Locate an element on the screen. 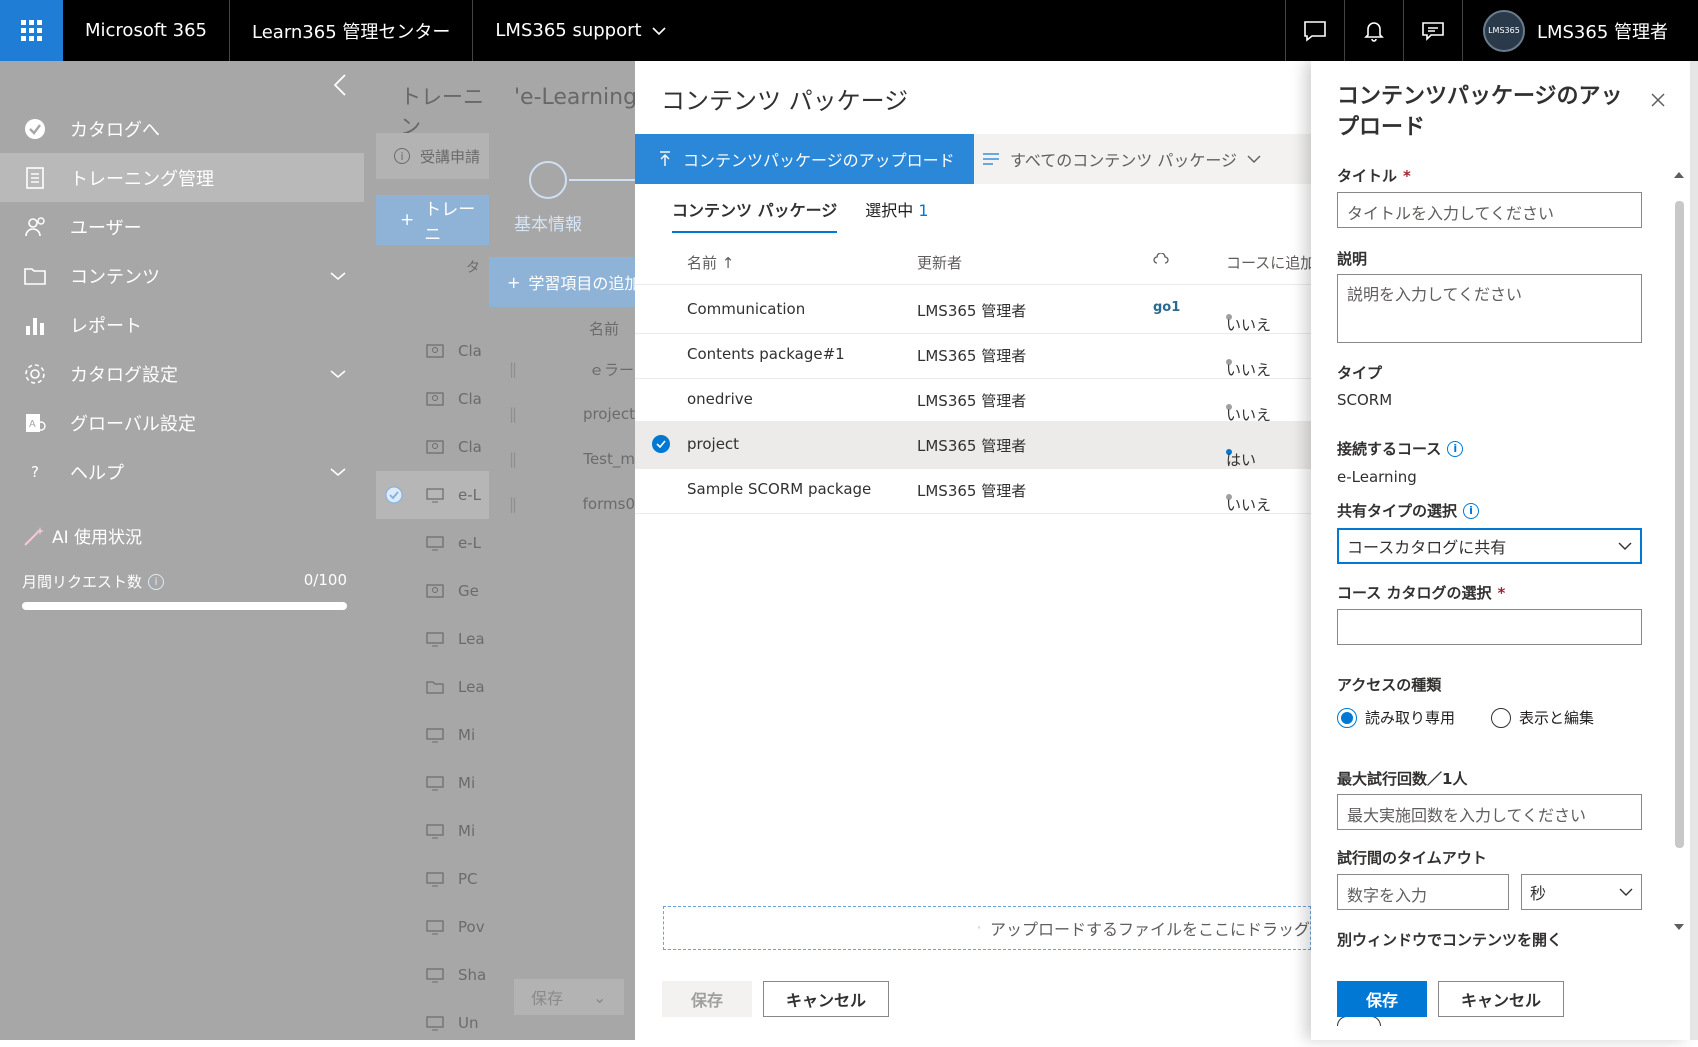 The height and width of the screenshot is (1047, 1698). column-header-updated-by: 更新者 is located at coordinates (939, 262).